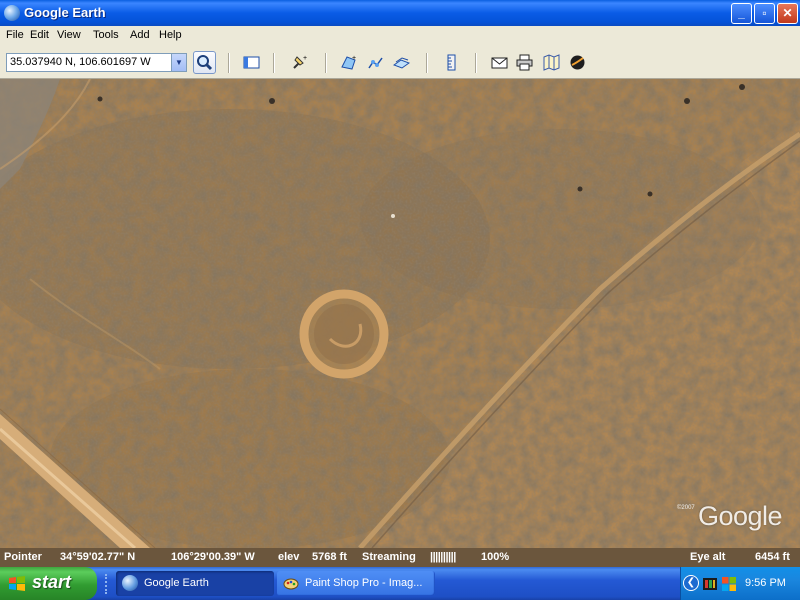 The width and height of the screenshot is (800, 600). What do you see at coordinates (291, 584) in the screenshot?
I see `paint-shop-pro-icon` at bounding box center [291, 584].